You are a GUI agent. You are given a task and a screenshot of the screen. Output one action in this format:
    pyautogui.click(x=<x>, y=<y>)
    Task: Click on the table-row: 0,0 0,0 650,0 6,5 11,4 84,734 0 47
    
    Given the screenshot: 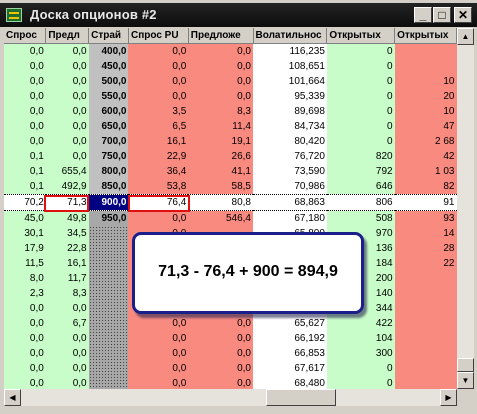 What is the action you would take?
    pyautogui.click(x=230, y=126)
    